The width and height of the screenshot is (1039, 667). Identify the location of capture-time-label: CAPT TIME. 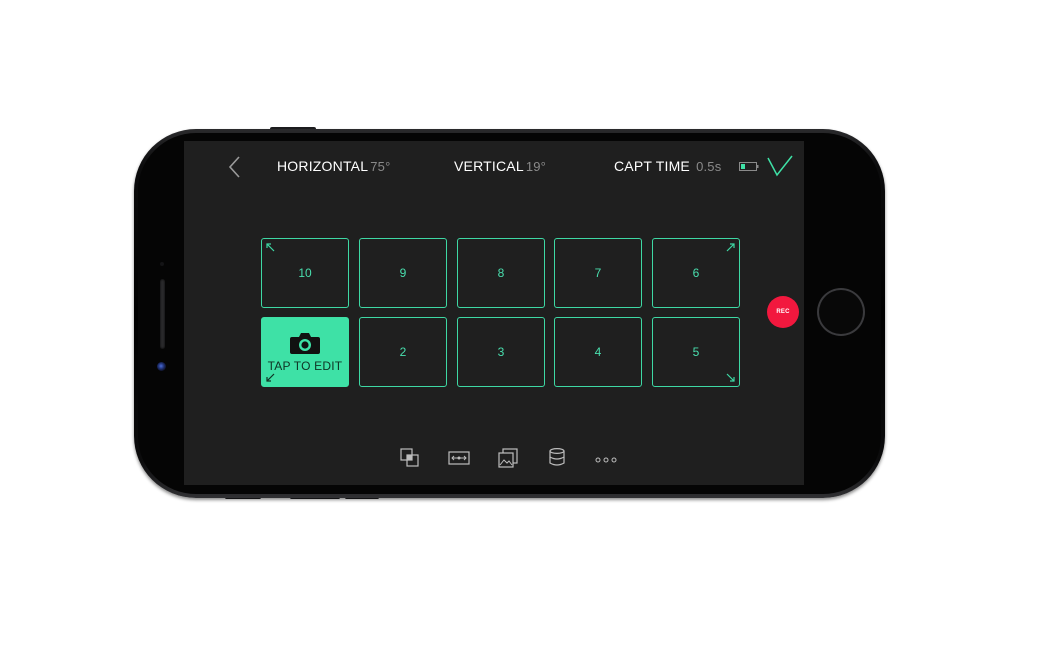
(652, 166).